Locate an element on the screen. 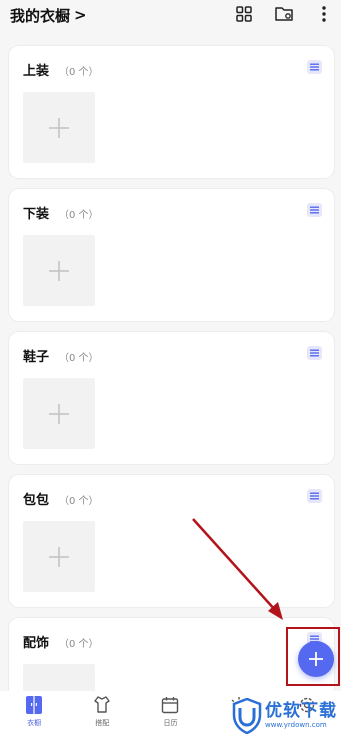 The height and width of the screenshot is (741, 341). category-title: 配饰 is located at coordinates (36, 643).